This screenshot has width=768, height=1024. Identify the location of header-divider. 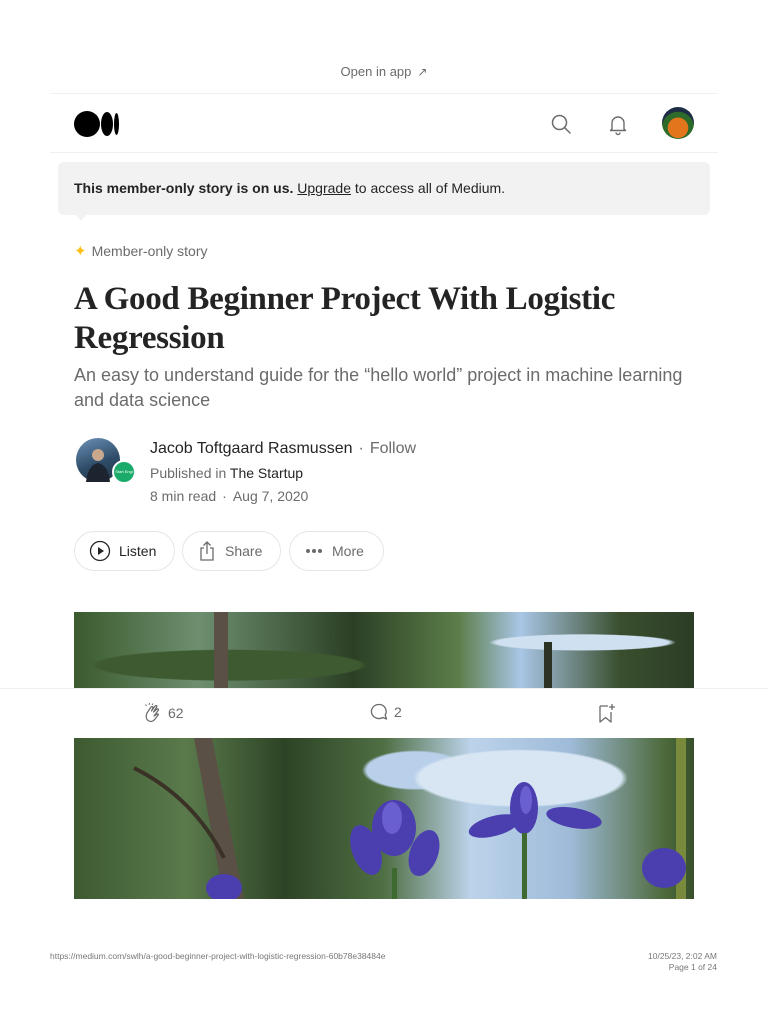
(384, 152).